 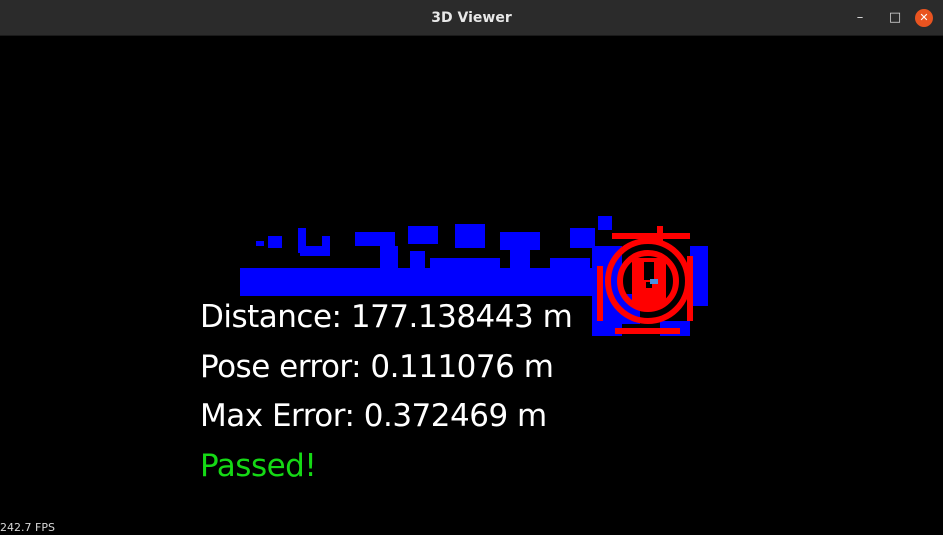 What do you see at coordinates (474, 276) in the screenshot?
I see `point-cloud-scene` at bounding box center [474, 276].